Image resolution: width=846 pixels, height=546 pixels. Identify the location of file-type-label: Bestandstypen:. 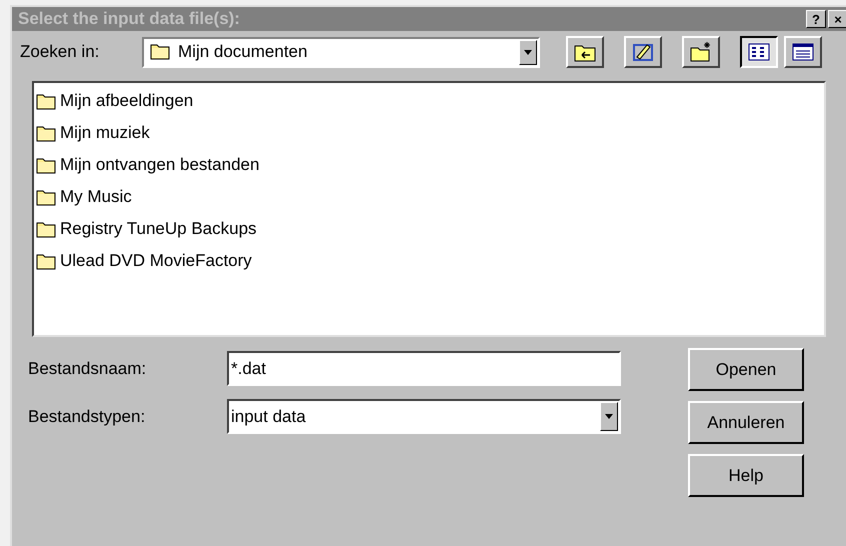
(87, 417).